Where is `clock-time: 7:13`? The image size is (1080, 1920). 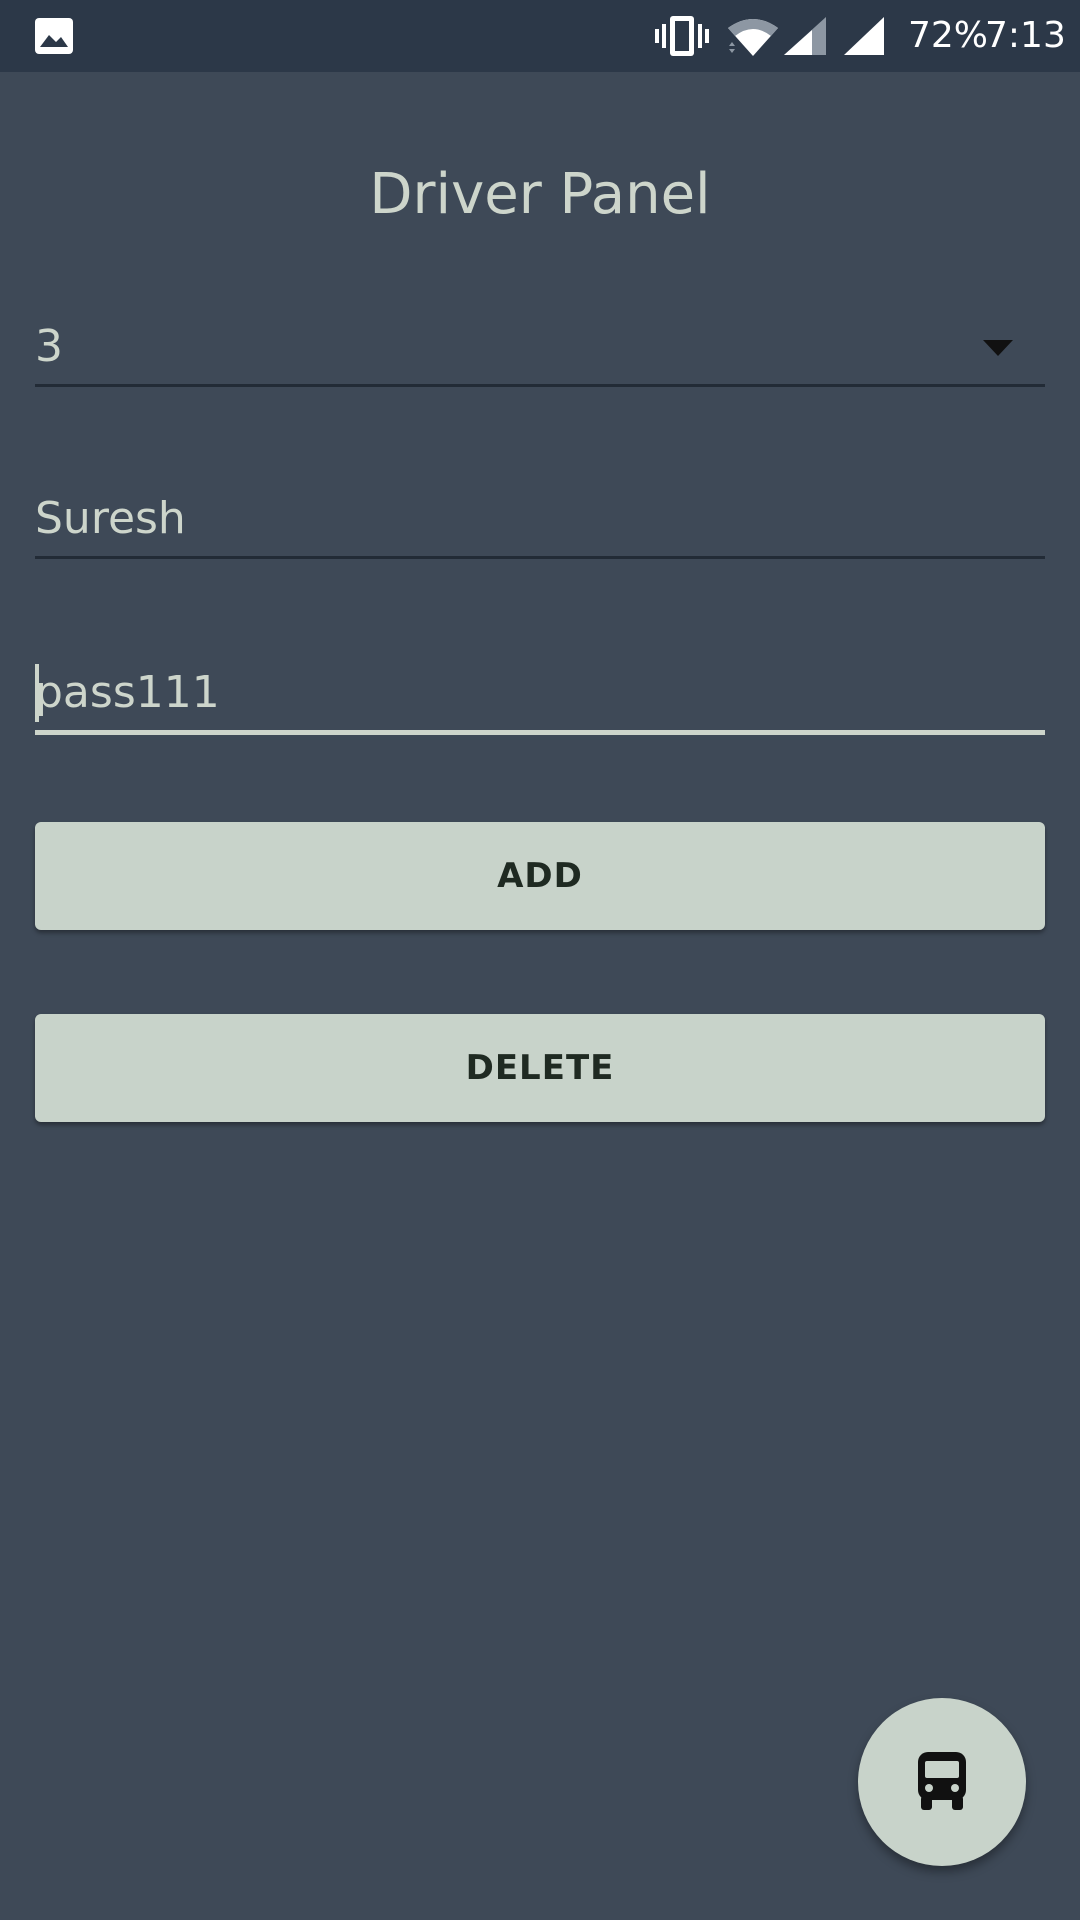 clock-time: 7:13 is located at coordinates (1025, 35).